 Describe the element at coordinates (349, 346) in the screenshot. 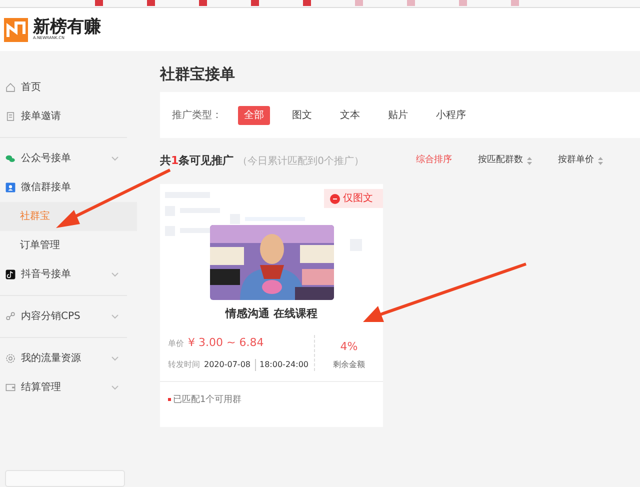

I see `remaining-percent: 4%` at that location.